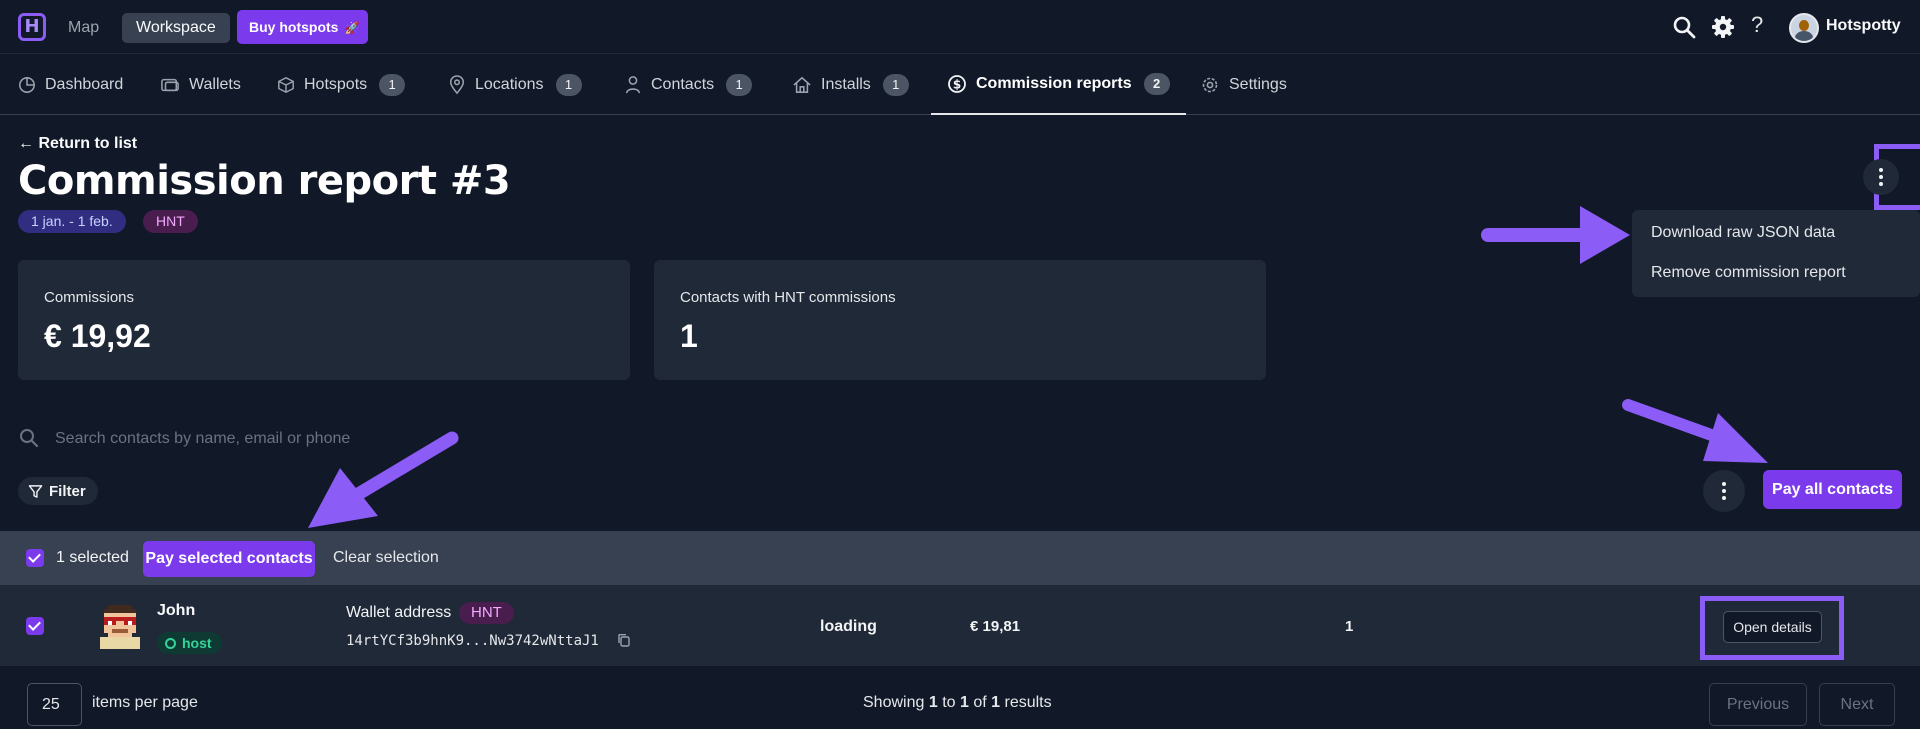 The width and height of the screenshot is (1920, 729). I want to click on tab-locations: Locations 1, so click(515, 85).